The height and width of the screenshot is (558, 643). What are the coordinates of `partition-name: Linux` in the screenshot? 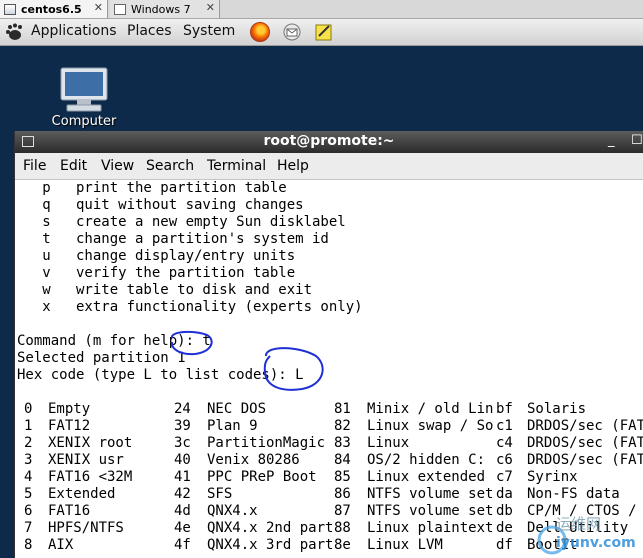 It's located at (388, 443).